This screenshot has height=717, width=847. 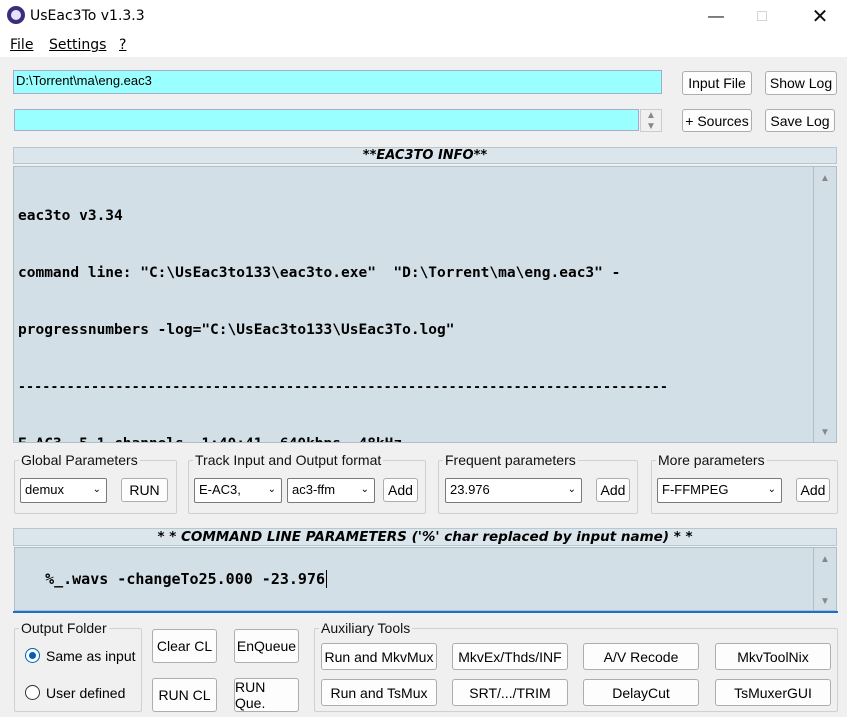 What do you see at coordinates (379, 656) in the screenshot?
I see `run-mkvmux-button: Run and MkvMux` at bounding box center [379, 656].